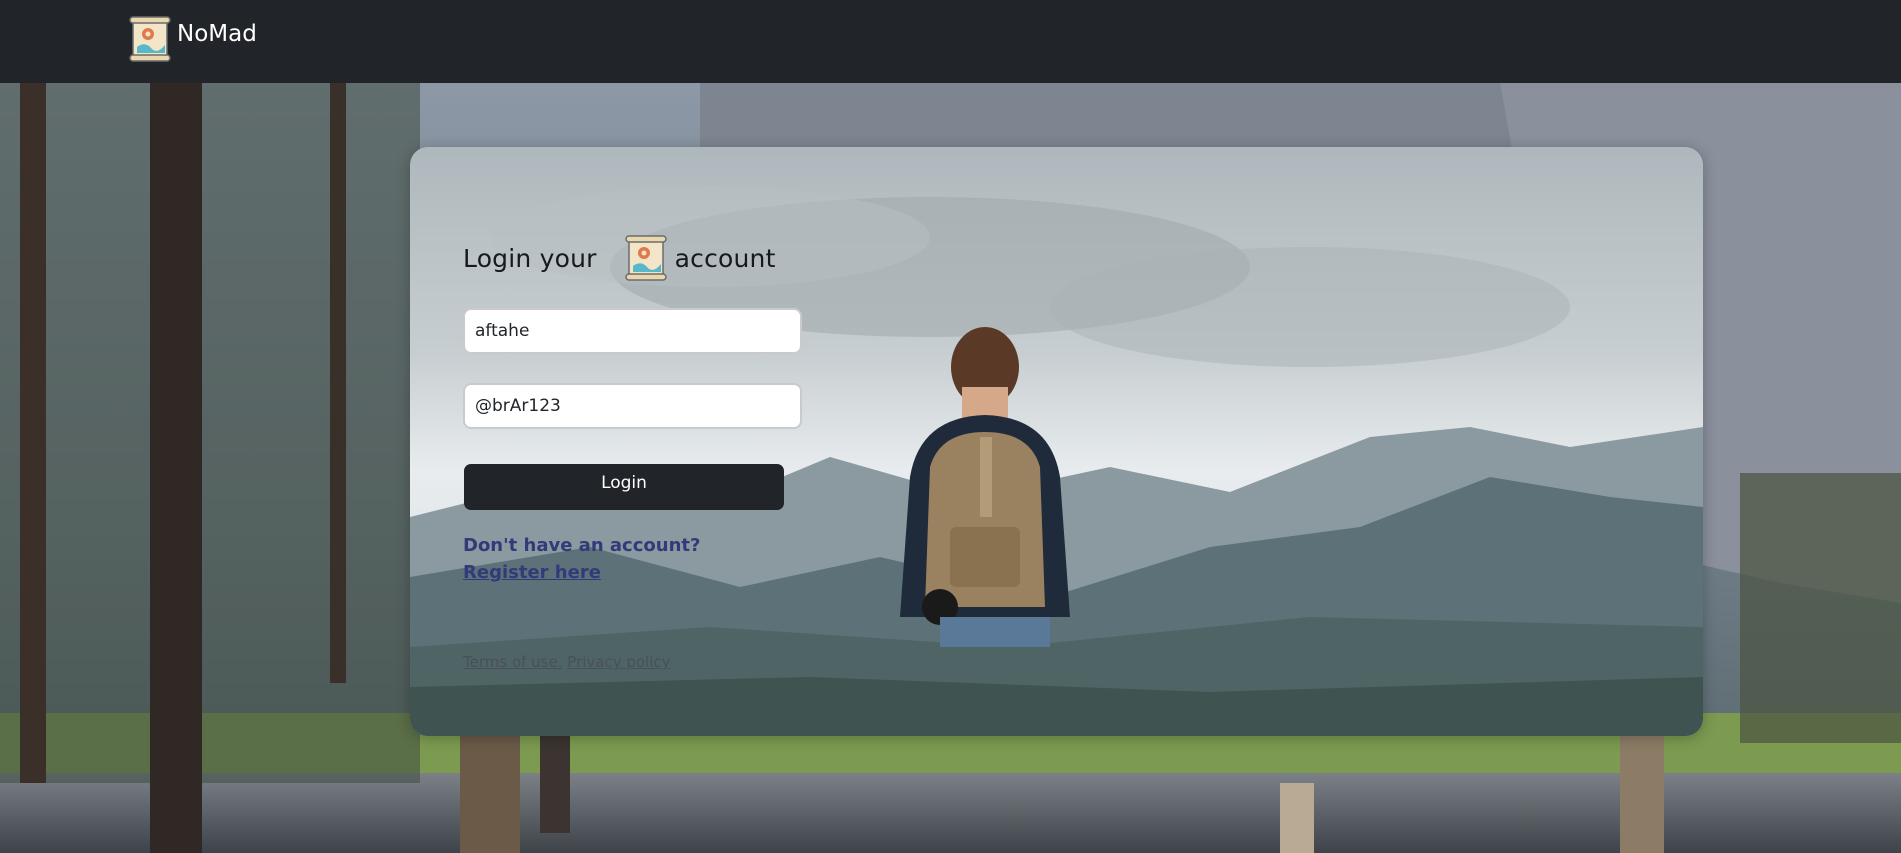 The height and width of the screenshot is (853, 1901). I want to click on footer-links: Terms of use. Privacy policy, so click(567, 662).